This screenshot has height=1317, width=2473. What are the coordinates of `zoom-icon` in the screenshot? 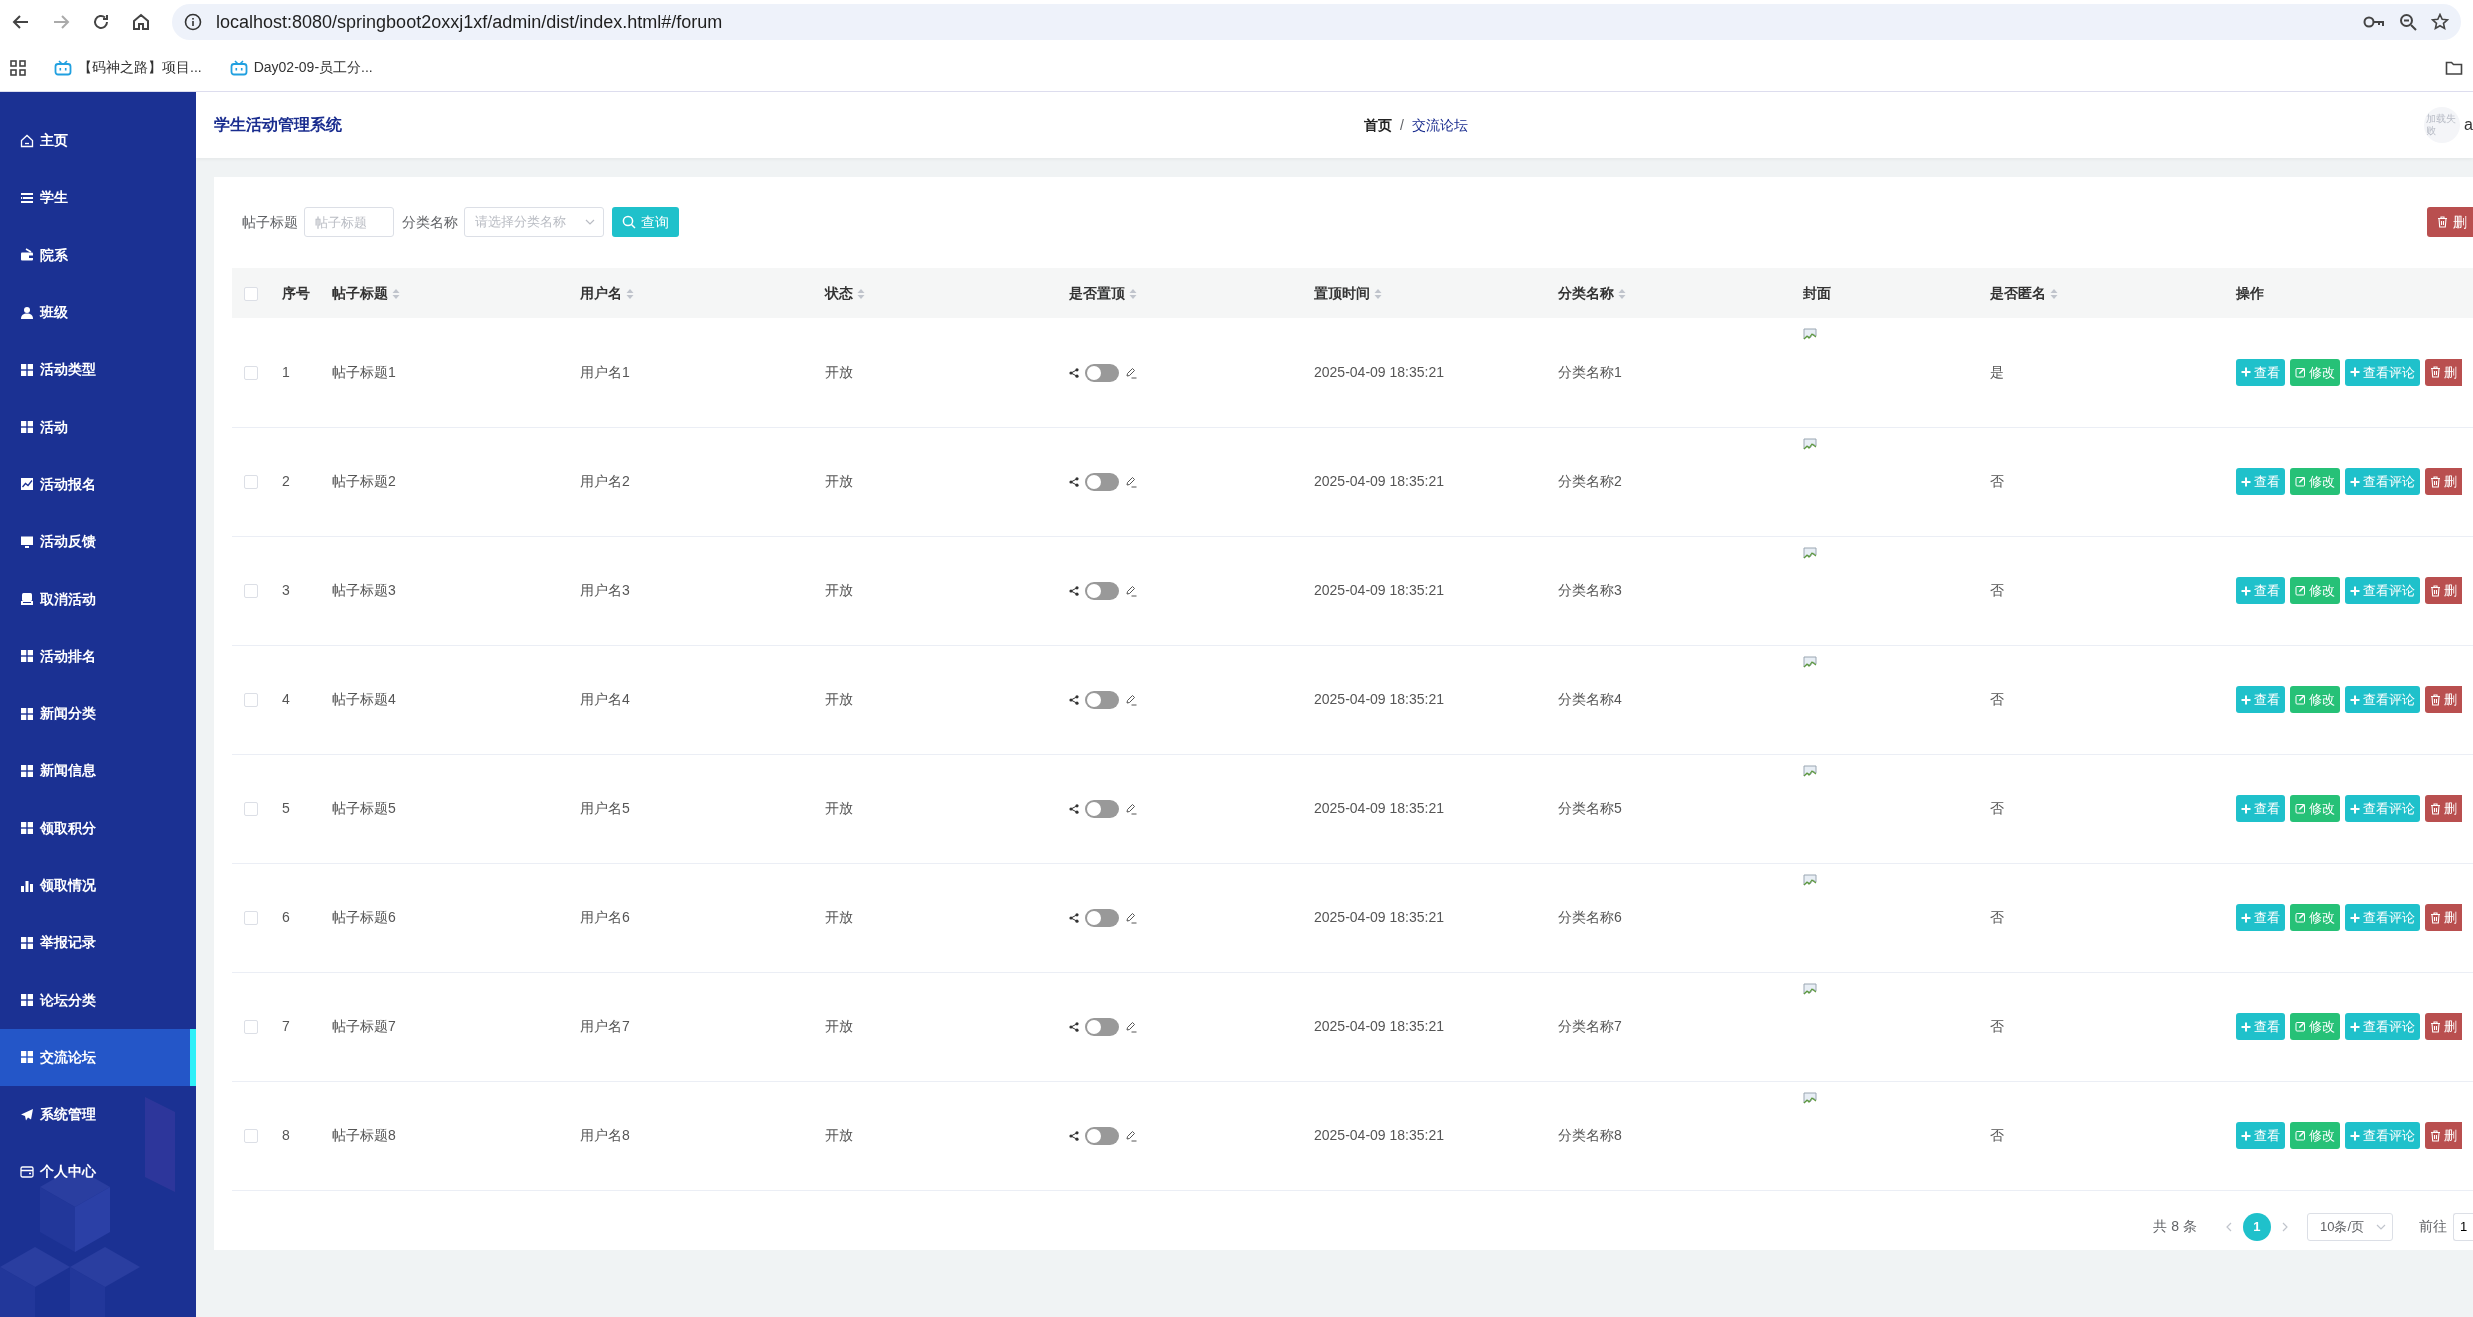 It's located at (2408, 22).